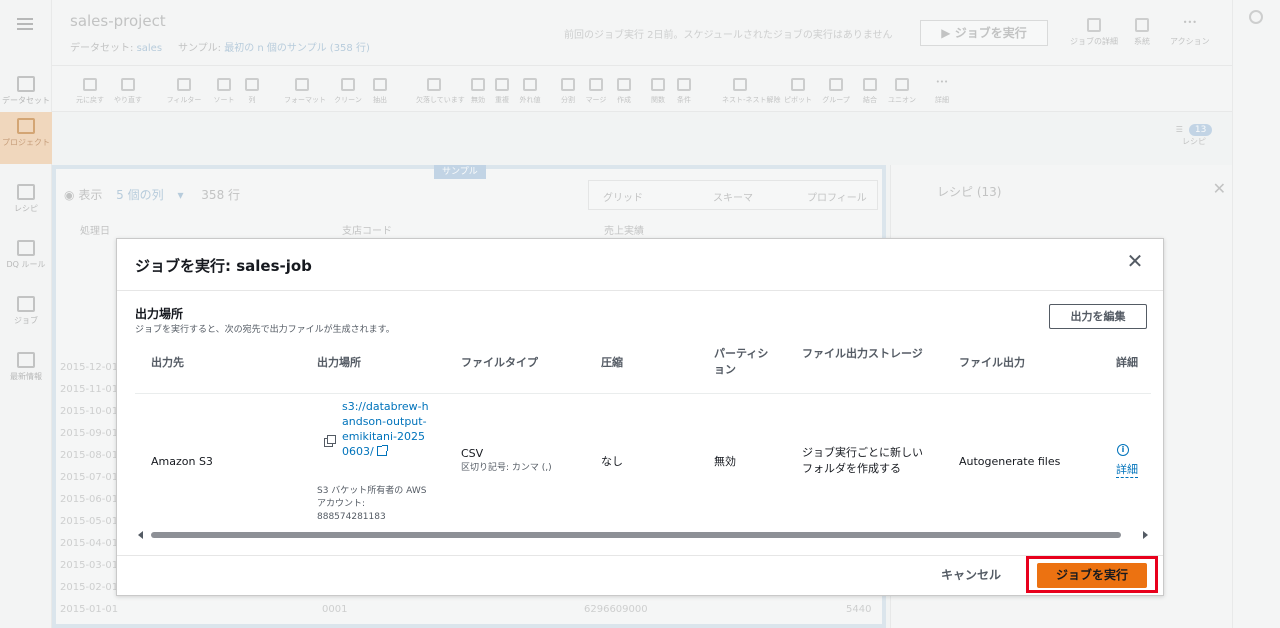  What do you see at coordinates (506, 461) in the screenshot?
I see `file-type-cell: CSV 区切り記号: カンマ (,)` at bounding box center [506, 461].